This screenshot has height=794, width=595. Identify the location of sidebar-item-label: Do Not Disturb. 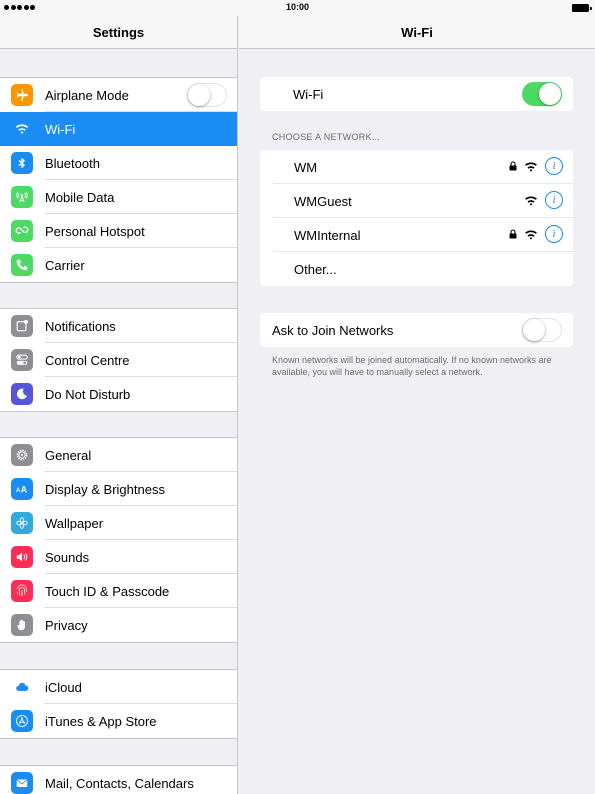
(88, 394).